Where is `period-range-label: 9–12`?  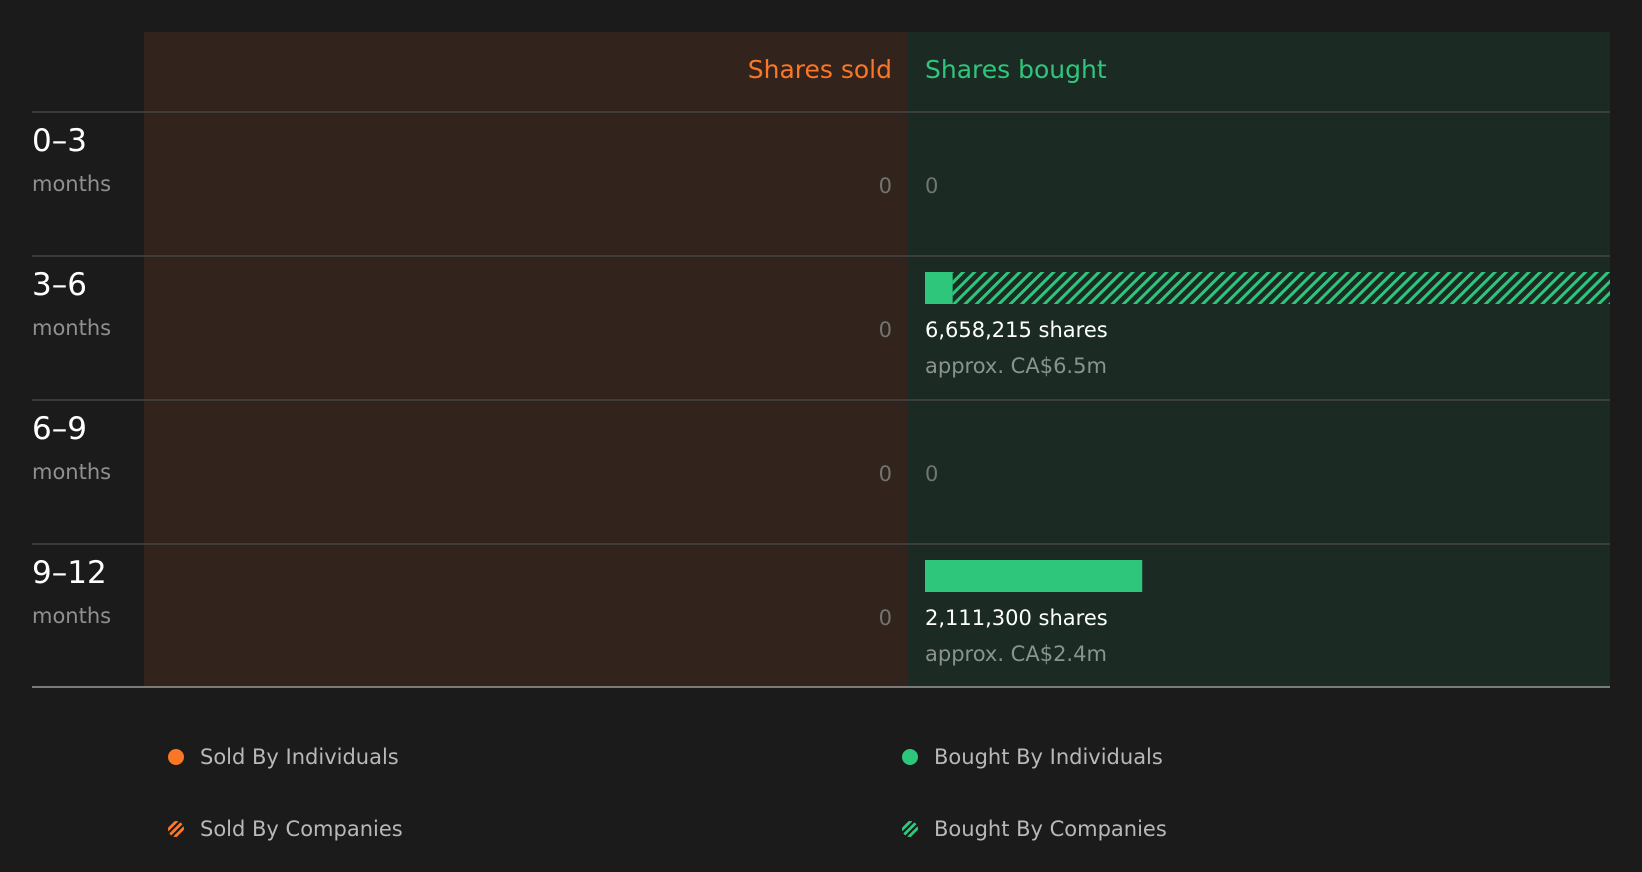 period-range-label: 9–12 is located at coordinates (69, 573).